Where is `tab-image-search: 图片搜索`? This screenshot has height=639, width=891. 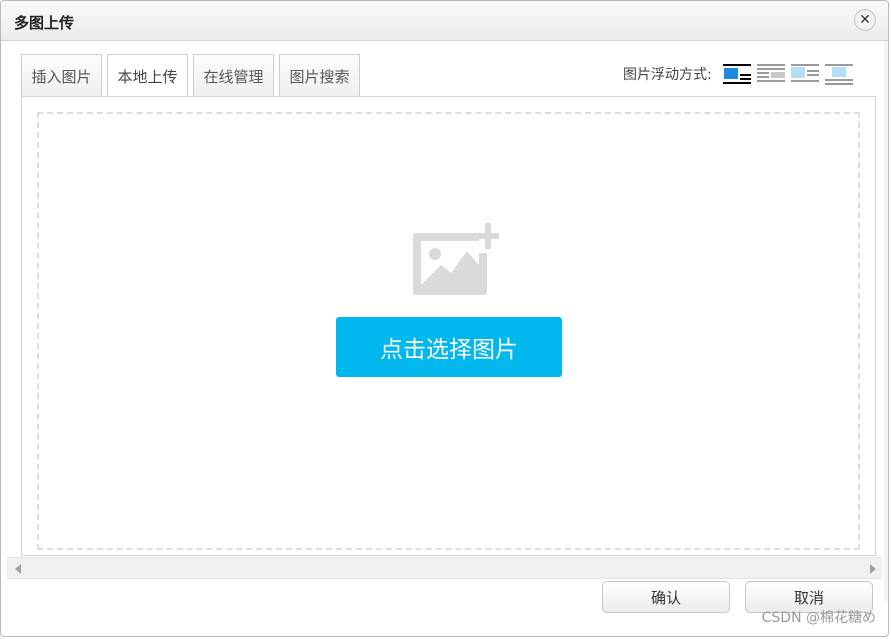
tab-image-search: 图片搜索 is located at coordinates (319, 75).